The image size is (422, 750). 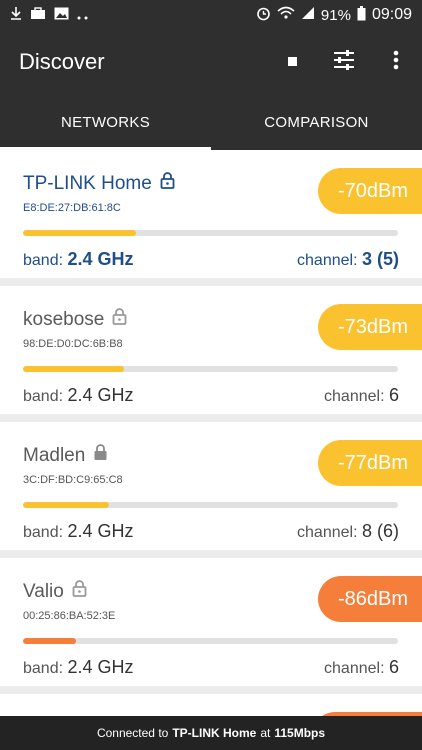 I want to click on app-bar: Discover, so click(x=211, y=62).